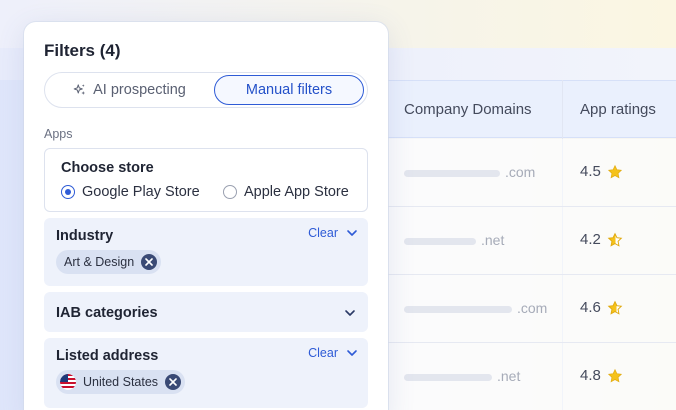  I want to click on tab-manual-filters: Manual filters, so click(289, 90).